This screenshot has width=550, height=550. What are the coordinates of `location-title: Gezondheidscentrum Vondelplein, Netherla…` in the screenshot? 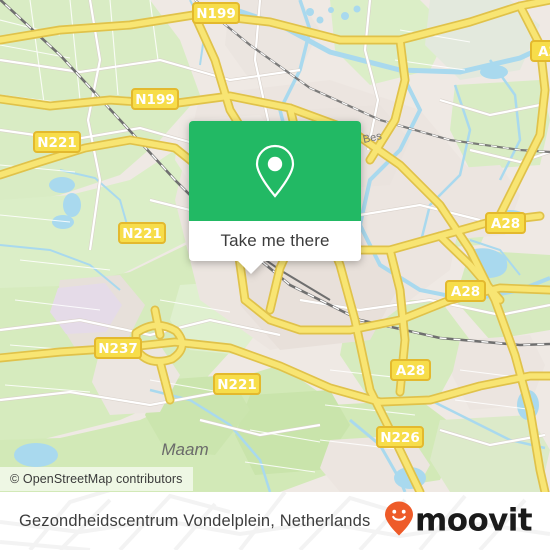 It's located at (195, 520).